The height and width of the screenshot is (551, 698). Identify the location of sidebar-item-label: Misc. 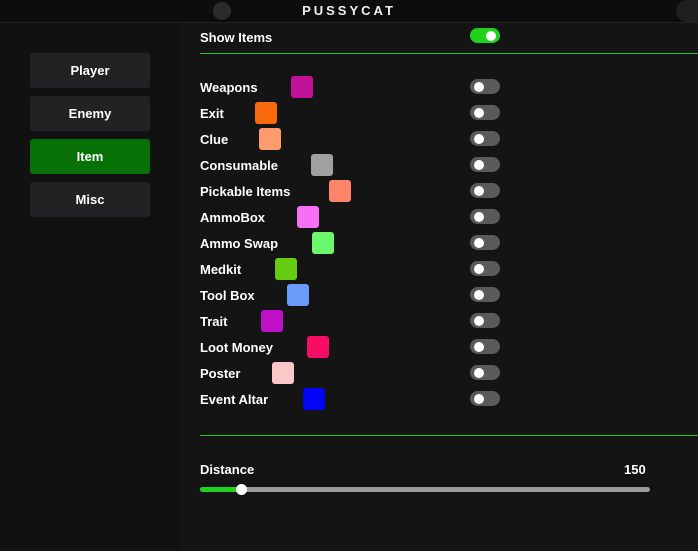
(90, 199).